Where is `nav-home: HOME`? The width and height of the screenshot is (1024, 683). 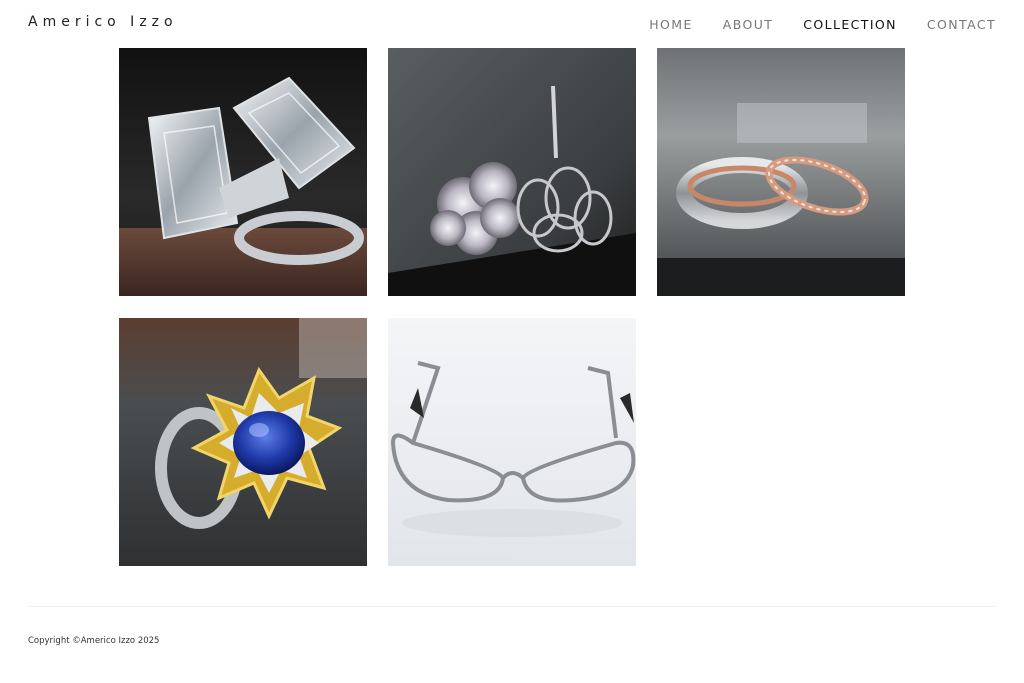
nav-home: HOME is located at coordinates (671, 24).